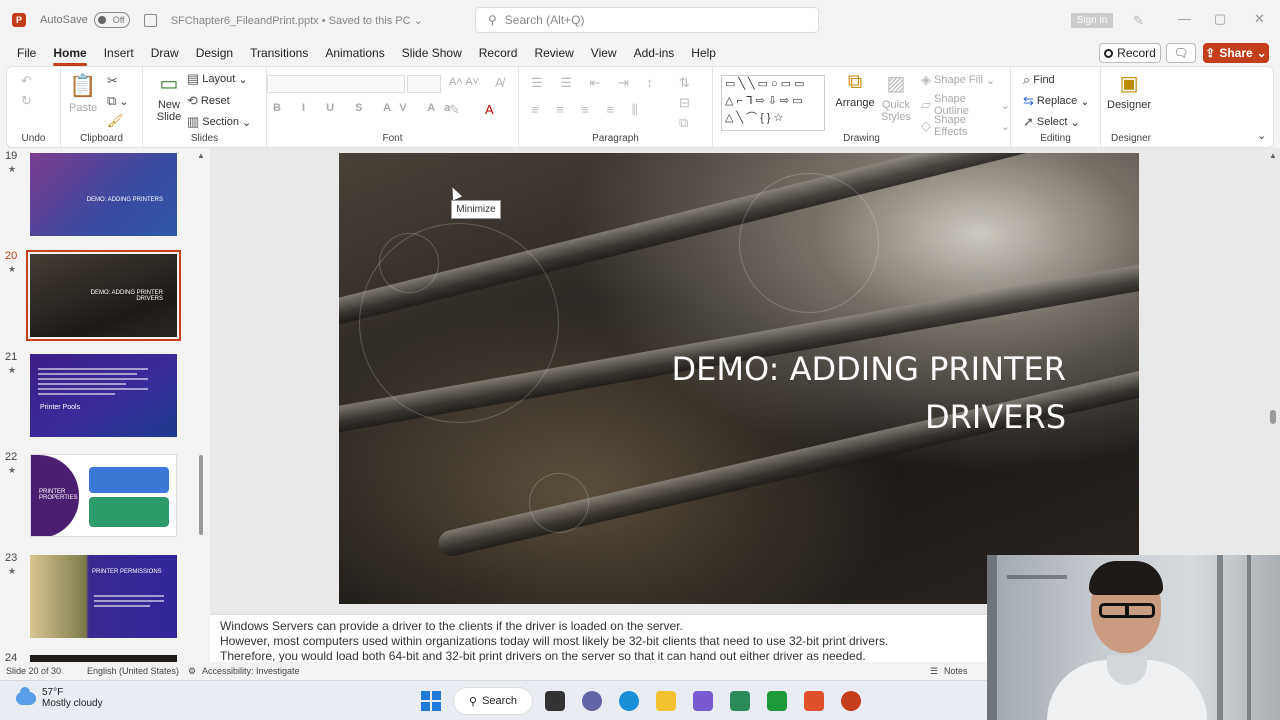 This screenshot has height=720, width=1280. What do you see at coordinates (489, 109) in the screenshot?
I see `font-color-icon: A` at bounding box center [489, 109].